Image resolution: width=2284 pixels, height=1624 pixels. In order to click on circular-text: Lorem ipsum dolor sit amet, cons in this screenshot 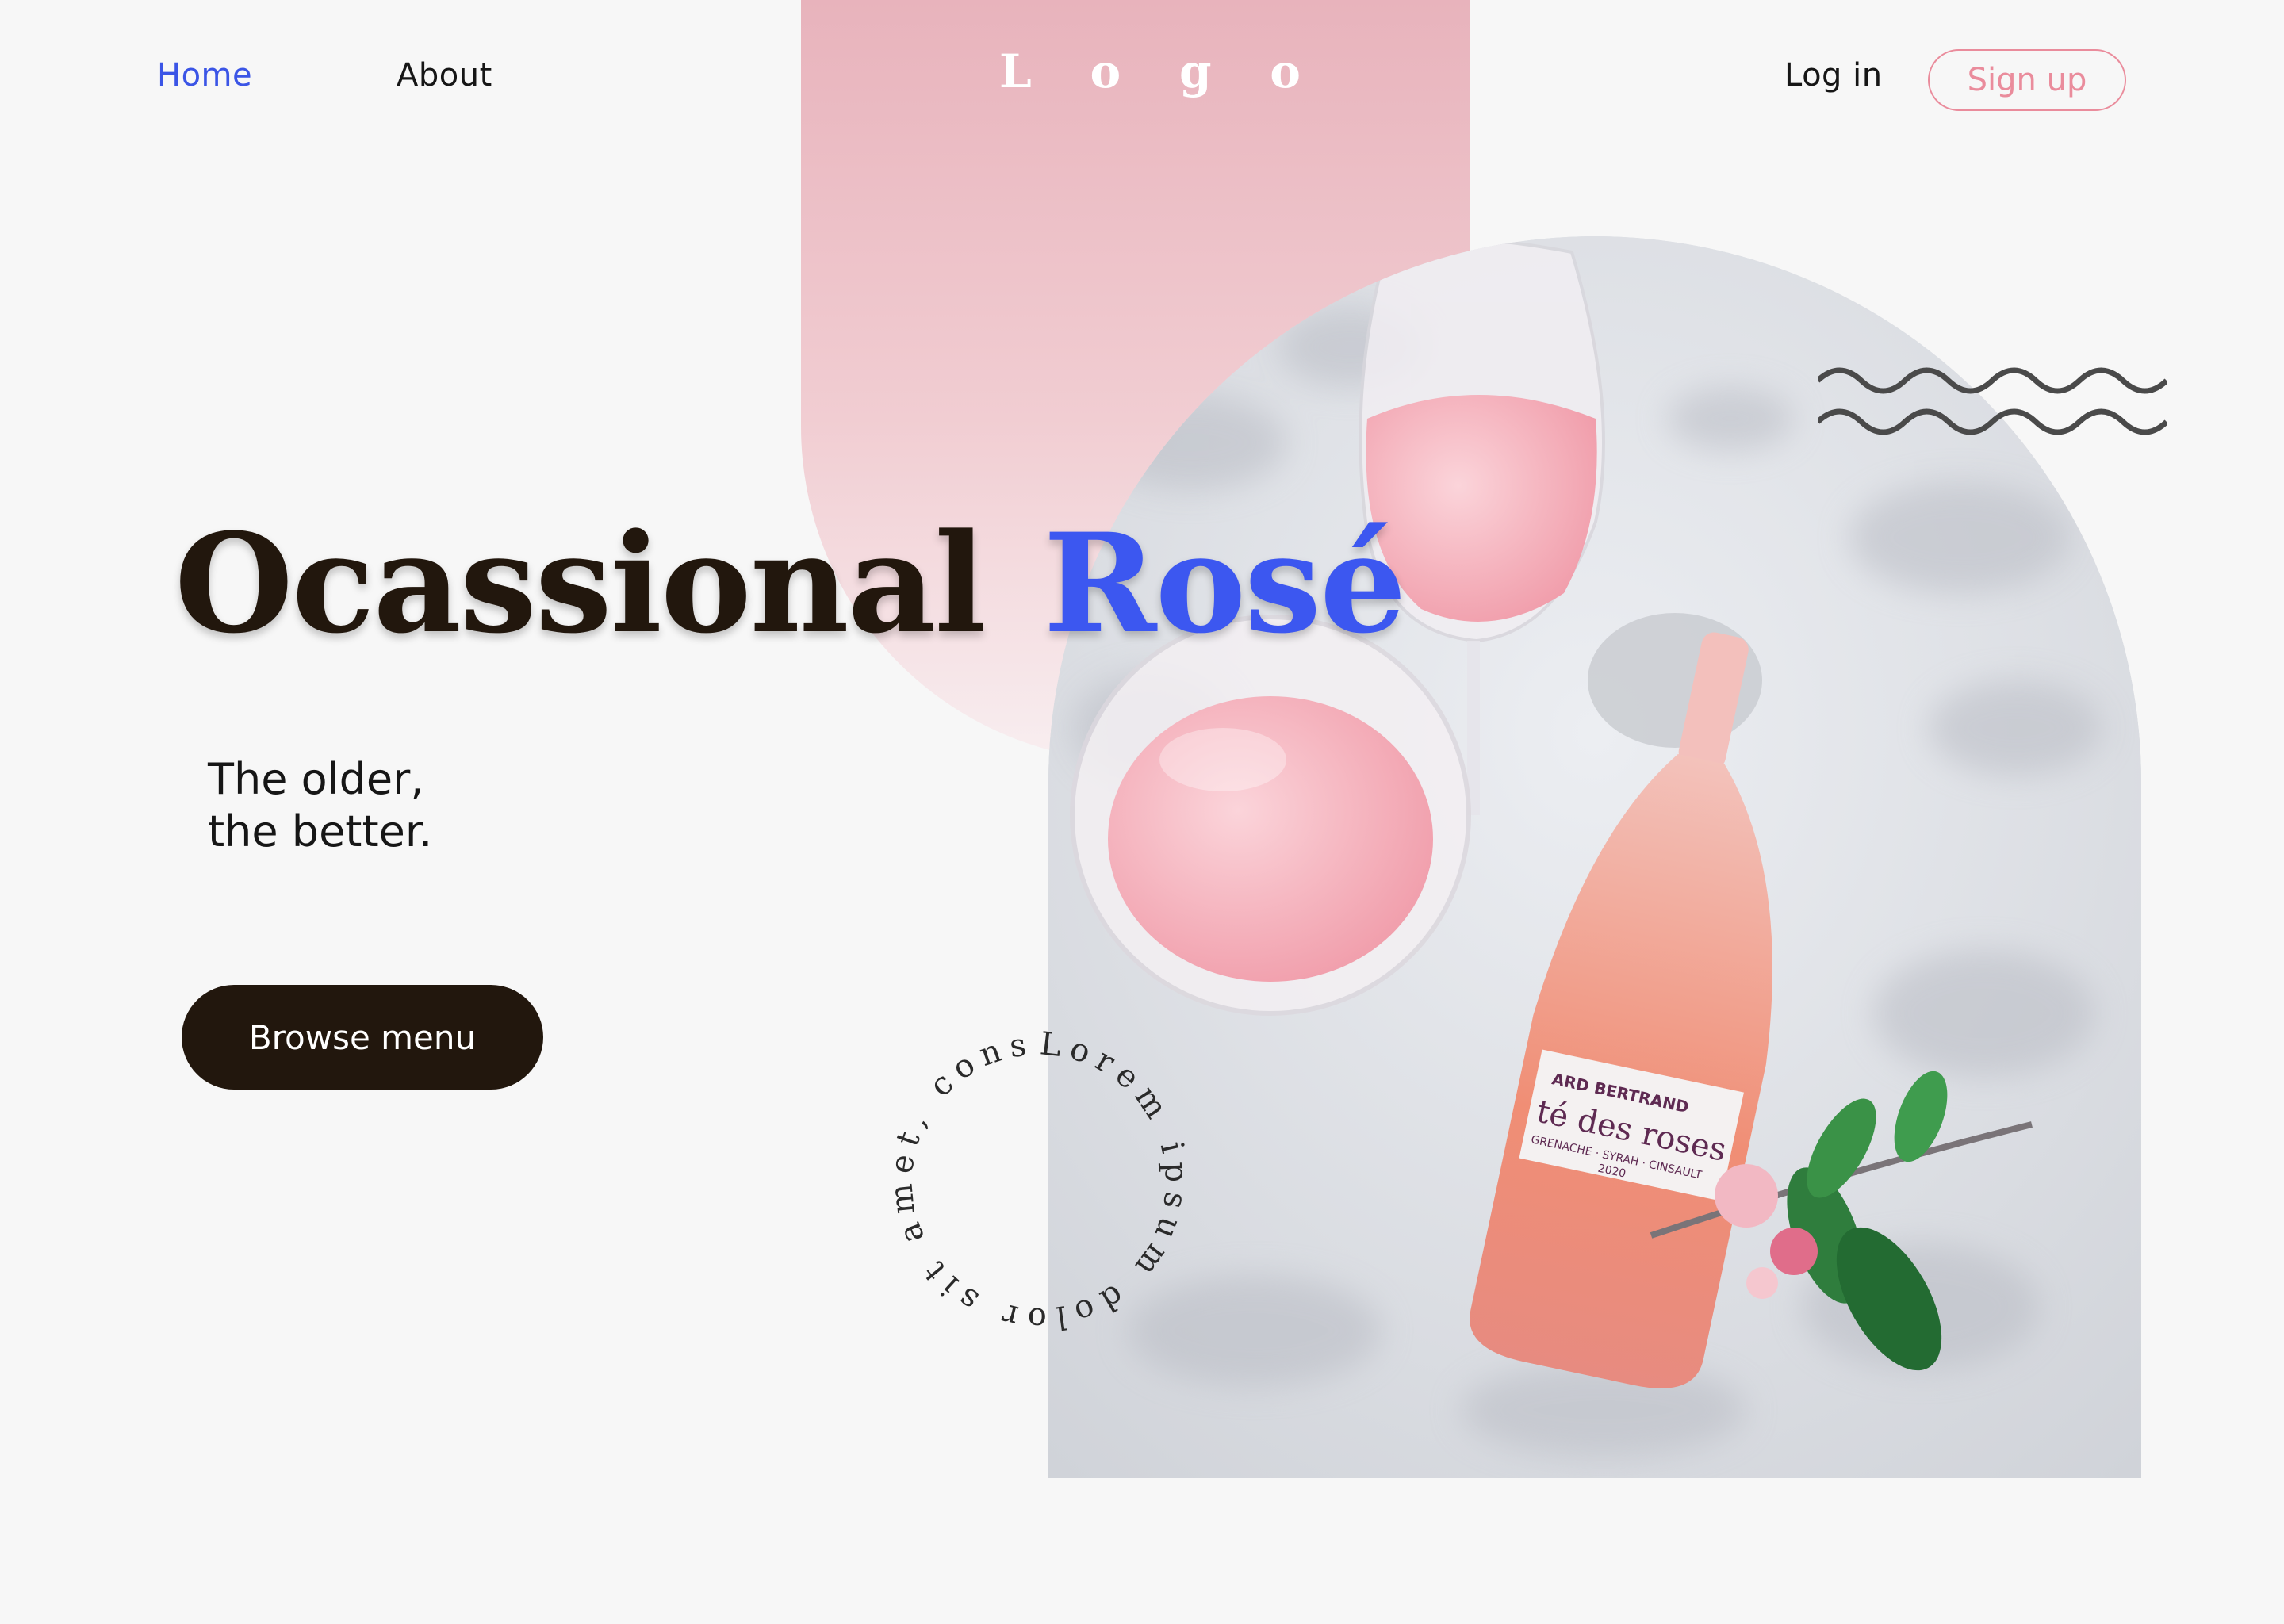, I will do `click(1035, 1181)`.